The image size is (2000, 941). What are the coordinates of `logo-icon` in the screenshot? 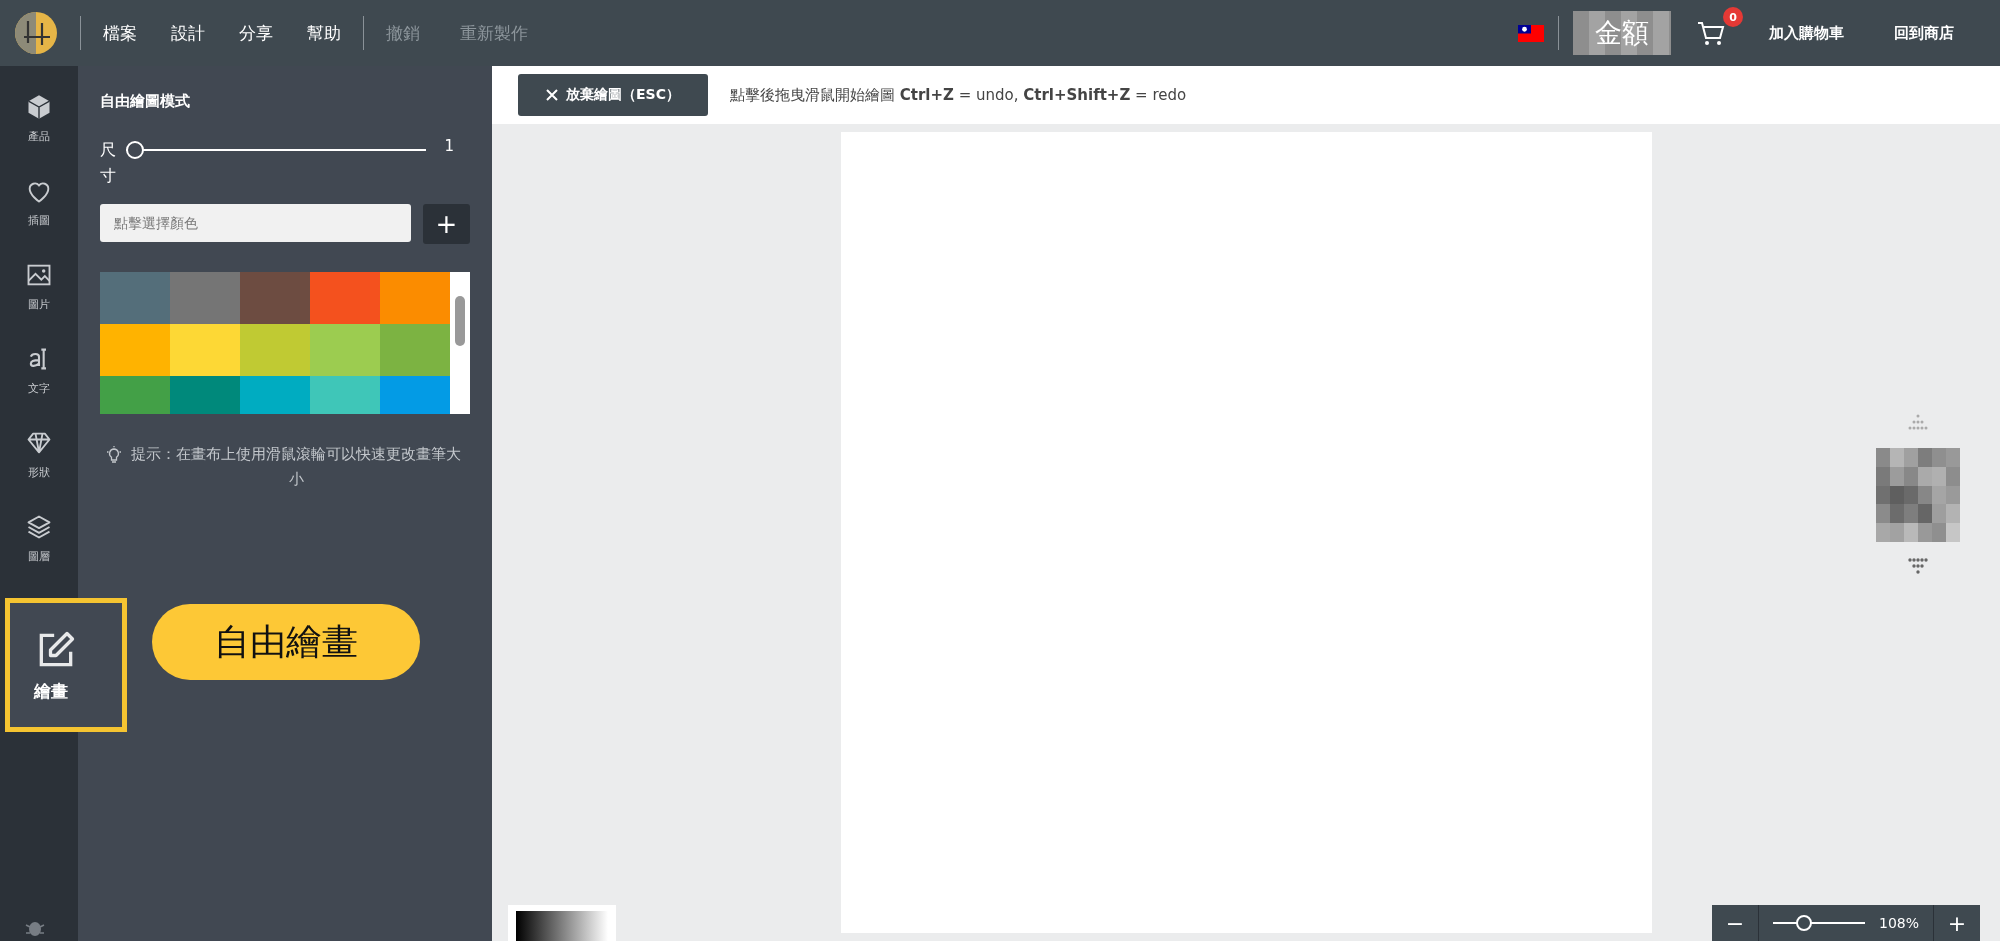 It's located at (36, 33).